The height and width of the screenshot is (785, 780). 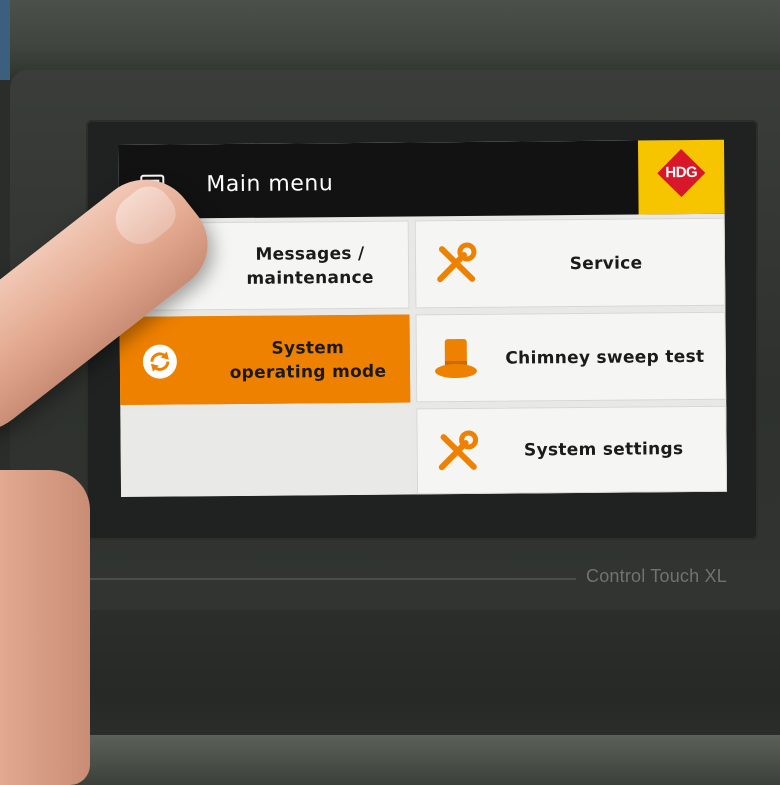 I want to click on chimney-sweep-test-button: Chimney sweep test, so click(x=571, y=357).